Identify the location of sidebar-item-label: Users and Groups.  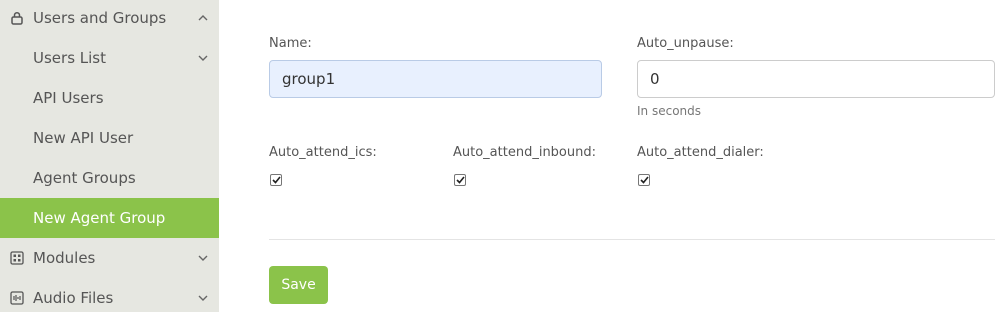
(100, 18).